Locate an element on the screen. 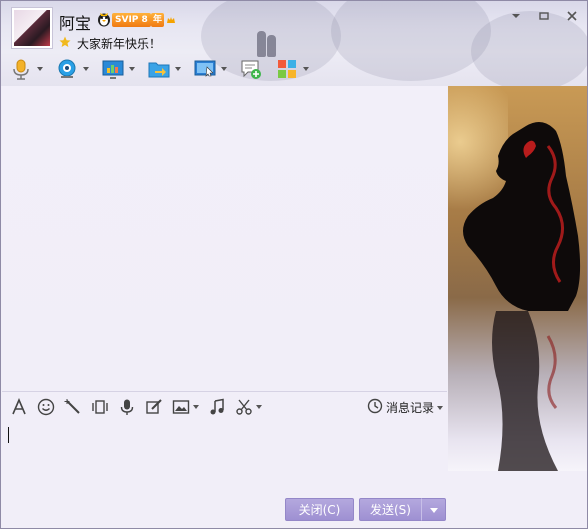 The width and height of the screenshot is (588, 529). clock-icon is located at coordinates (375, 407).